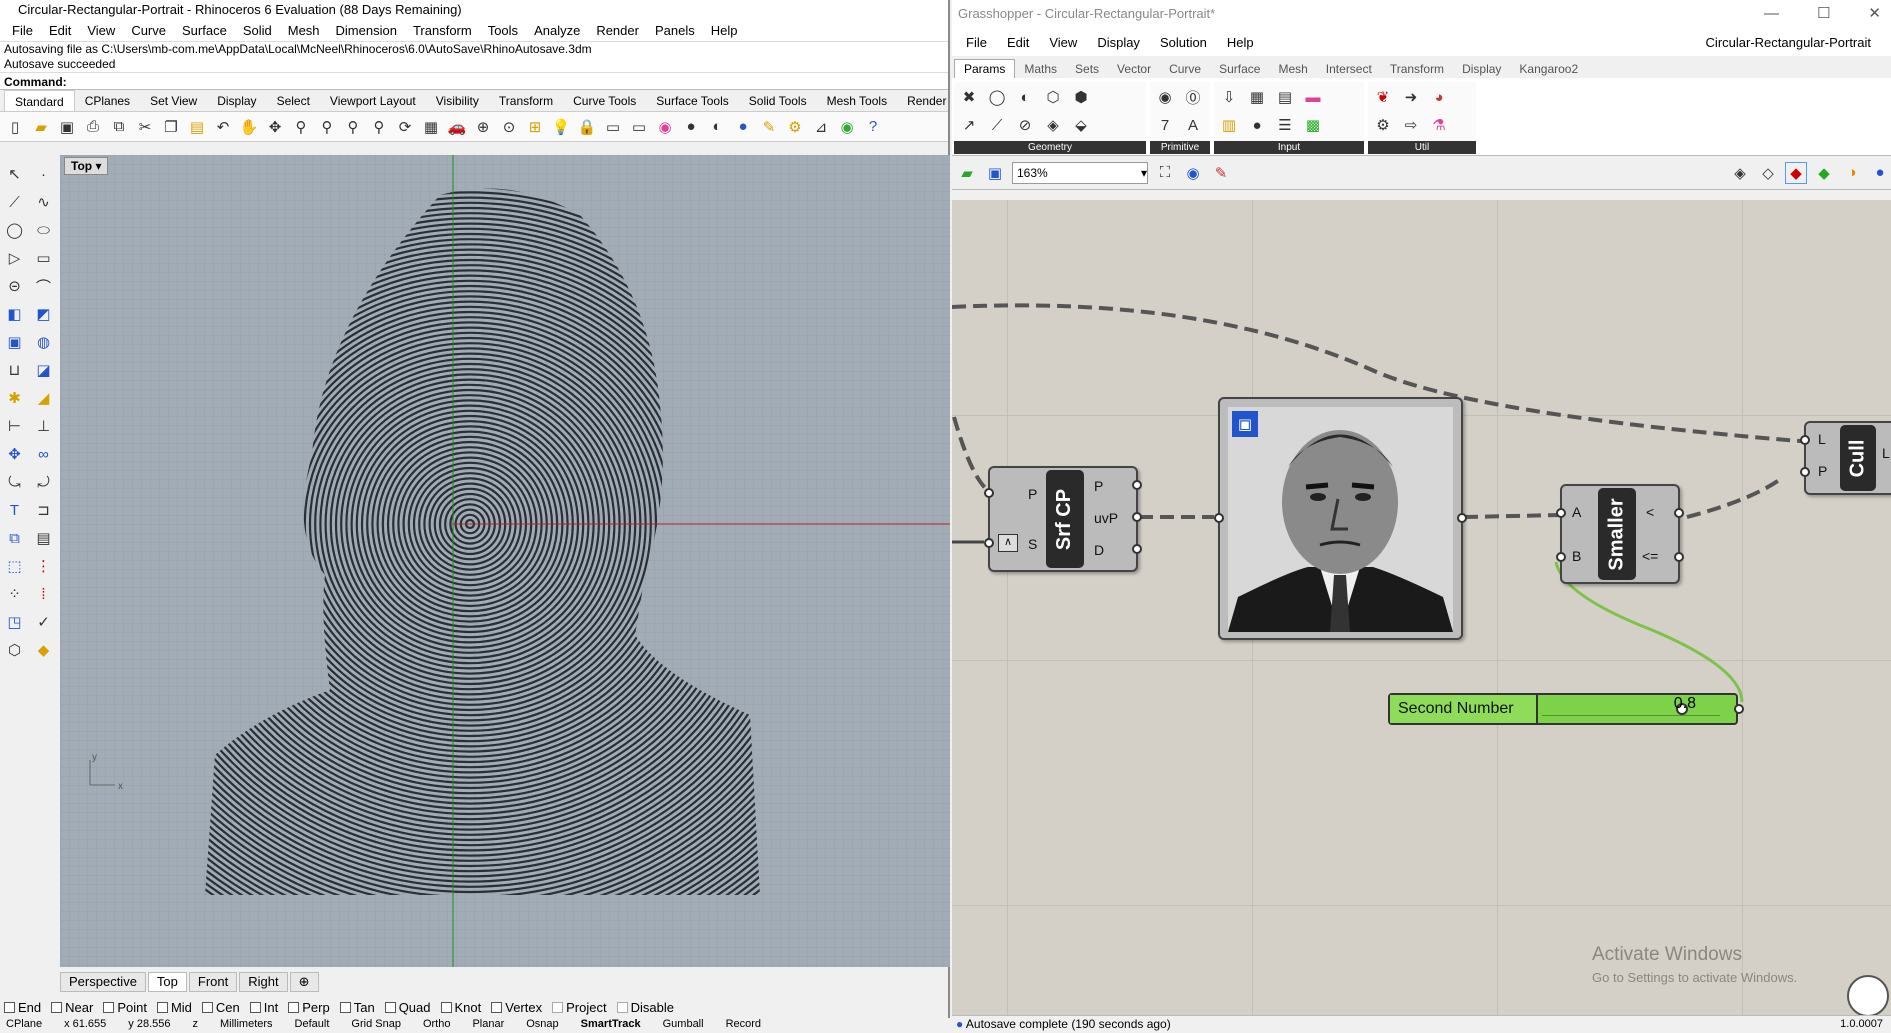 This screenshot has width=1891, height=1033. What do you see at coordinates (1165, 97) in the screenshot?
I see `param-boolean-icon: ◉` at bounding box center [1165, 97].